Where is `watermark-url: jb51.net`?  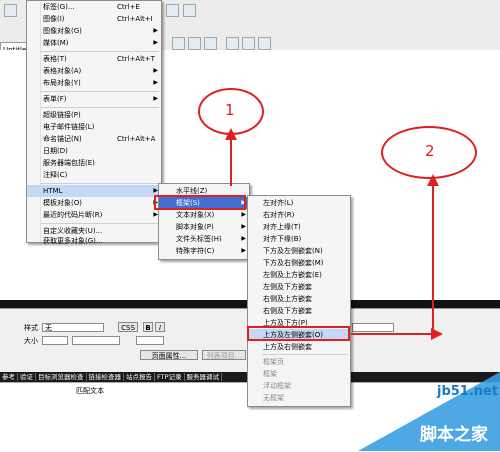
watermark-url: jb51.net is located at coordinates (468, 391).